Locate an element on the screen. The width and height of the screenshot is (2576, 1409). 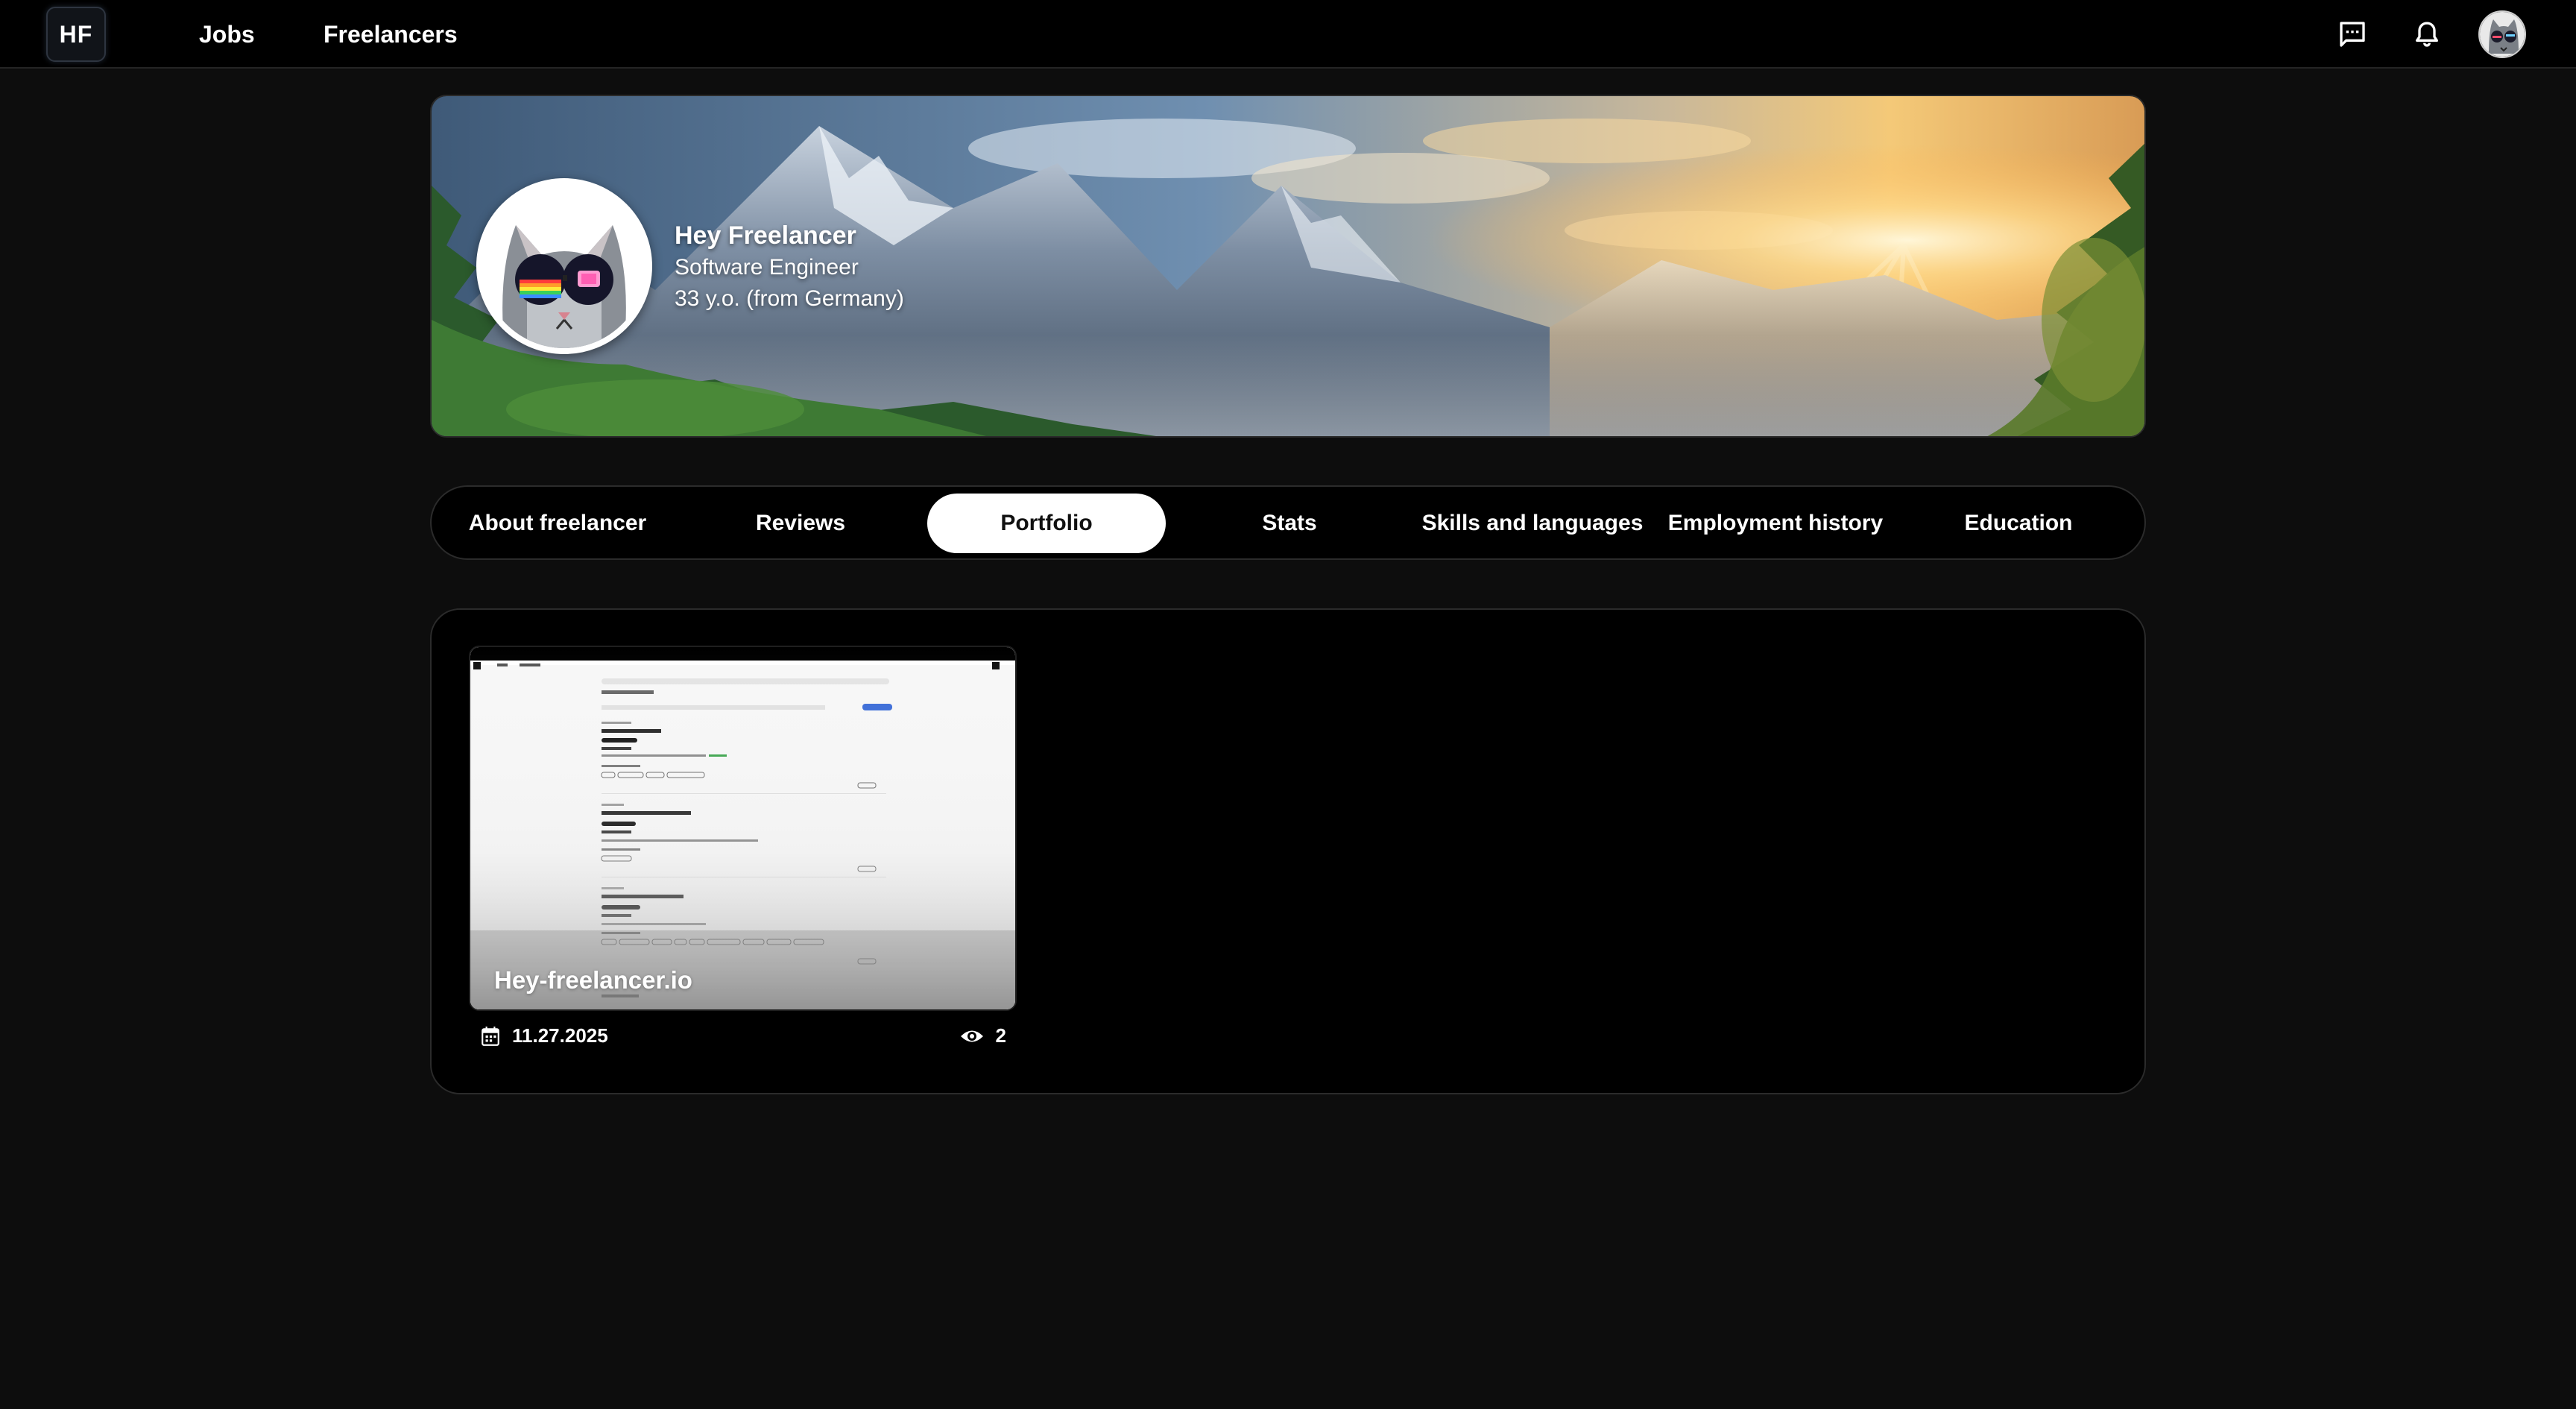
eye-icon is located at coordinates (971, 1036).